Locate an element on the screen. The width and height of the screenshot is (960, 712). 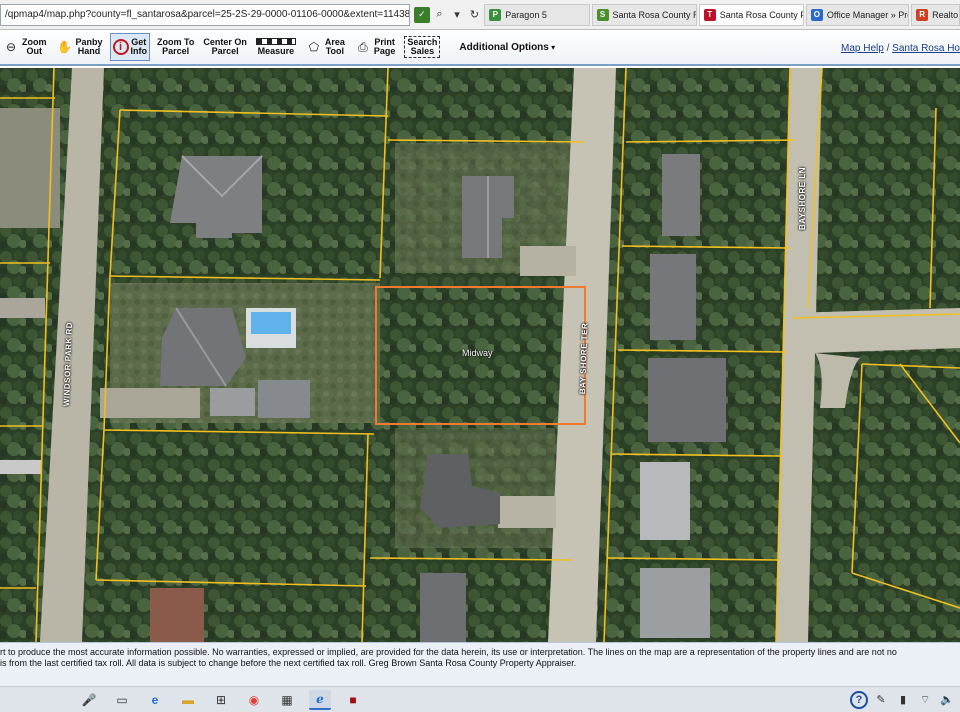
zoom-out-button: ⊖ Zoom Out is located at coordinates (24, 47).